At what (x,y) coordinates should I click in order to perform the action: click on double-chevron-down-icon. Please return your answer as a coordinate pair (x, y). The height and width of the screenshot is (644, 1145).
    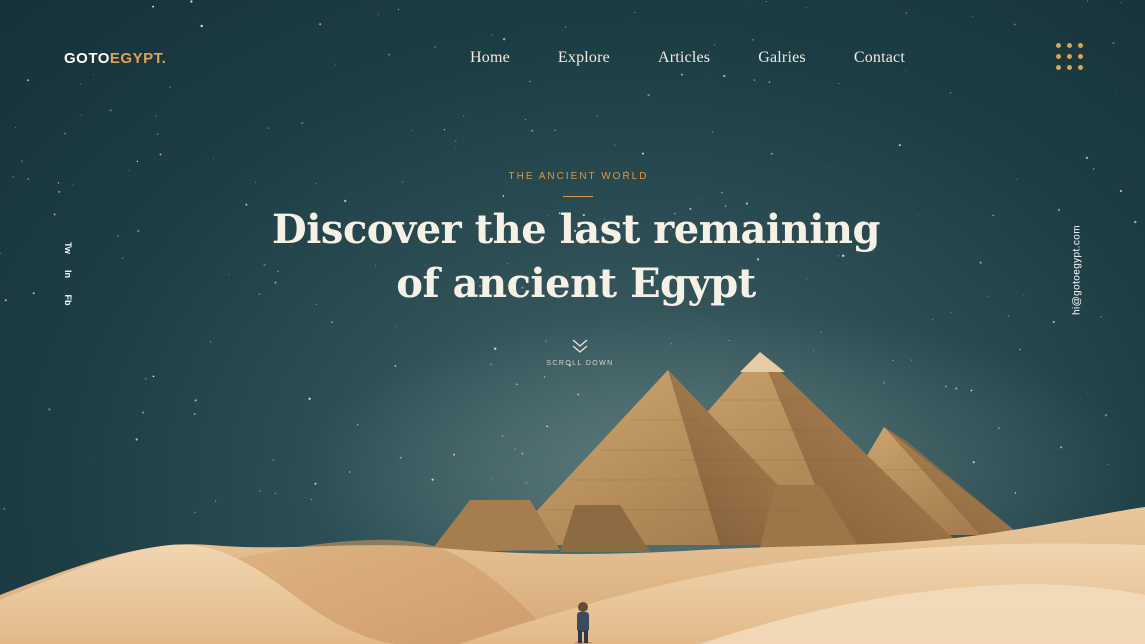
    Looking at the image, I should click on (580, 346).